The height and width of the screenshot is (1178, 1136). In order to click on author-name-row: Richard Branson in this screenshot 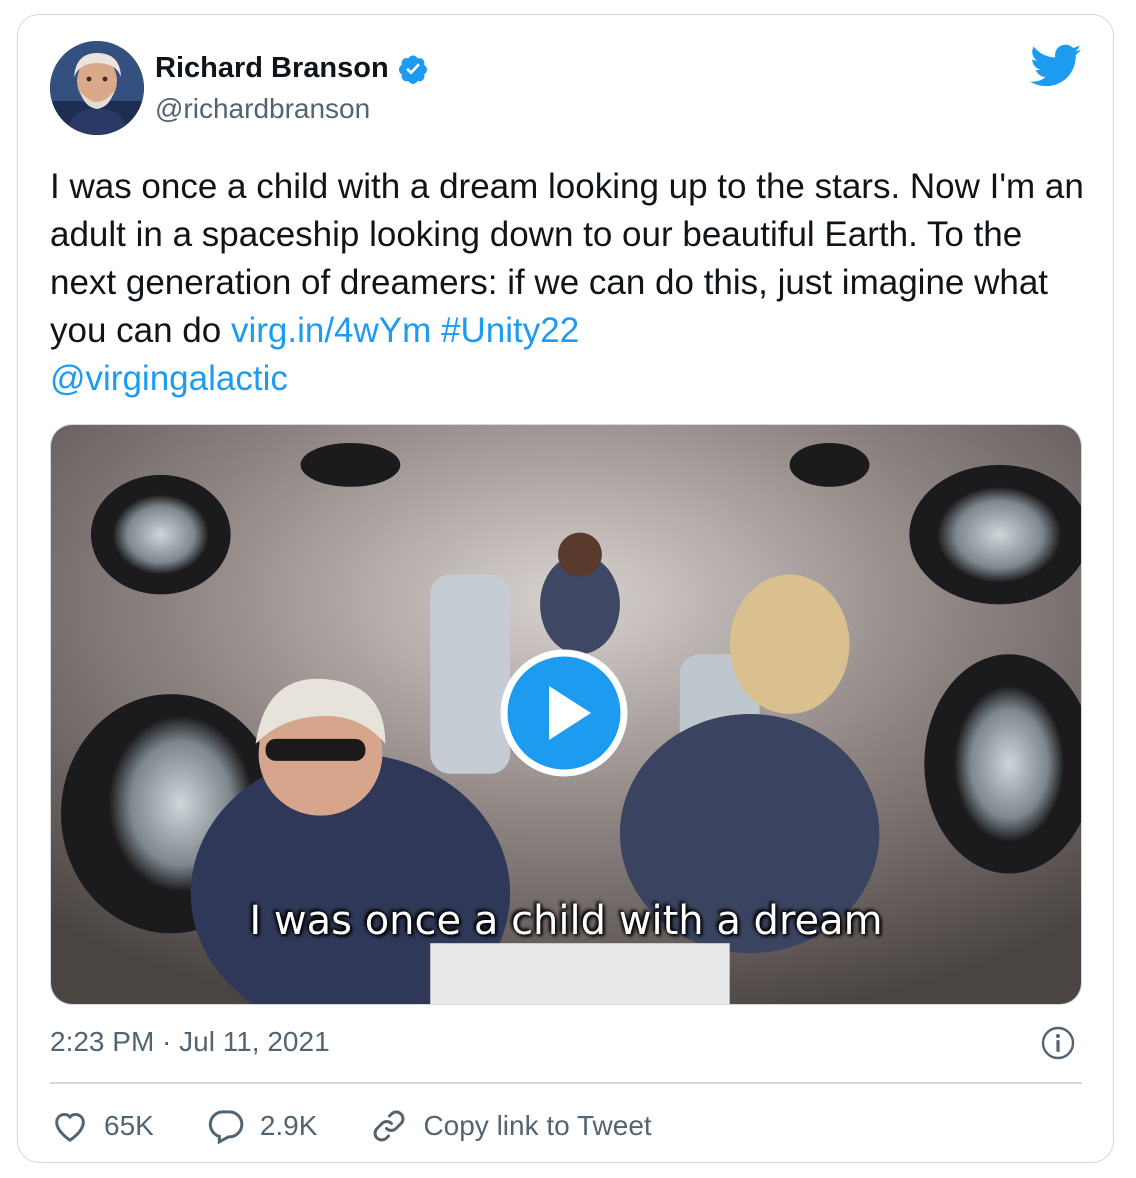, I will do `click(292, 68)`.